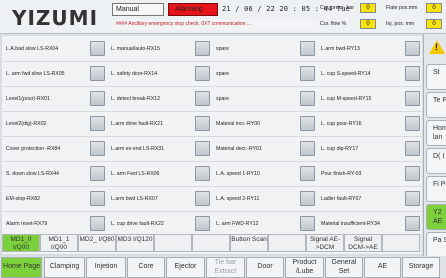 The height and width of the screenshot is (278, 446). Describe the element at coordinates (341, 198) in the screenshot. I see `io-signal-label: Ladler fault-RY07` at that location.